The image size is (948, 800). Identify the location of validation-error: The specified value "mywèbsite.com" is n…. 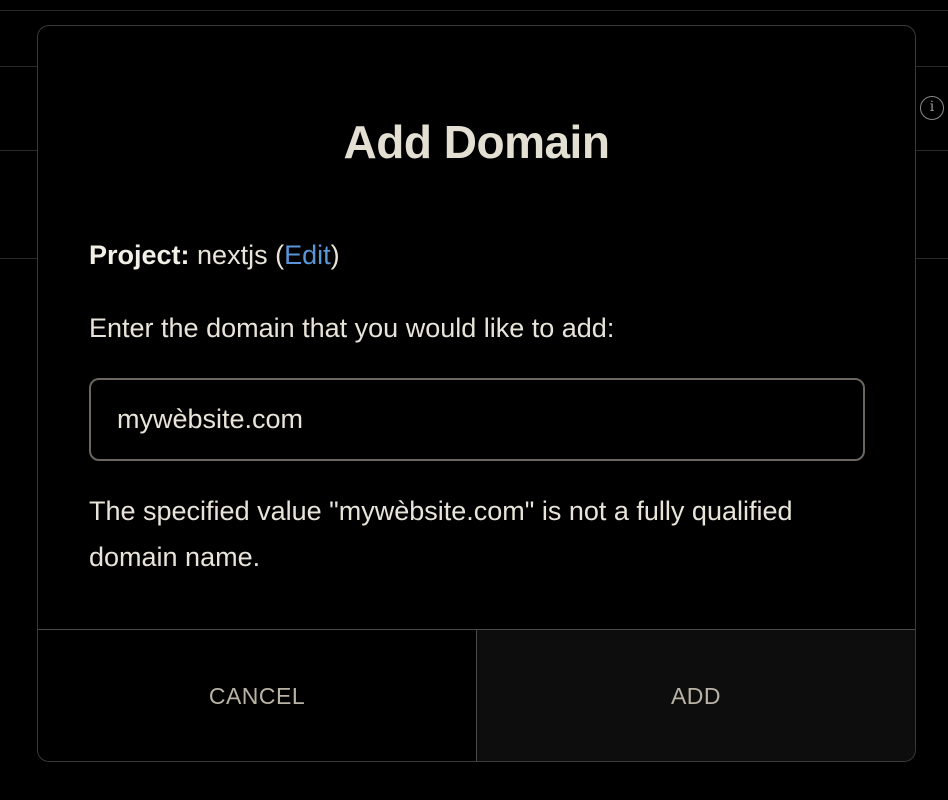
(441, 534).